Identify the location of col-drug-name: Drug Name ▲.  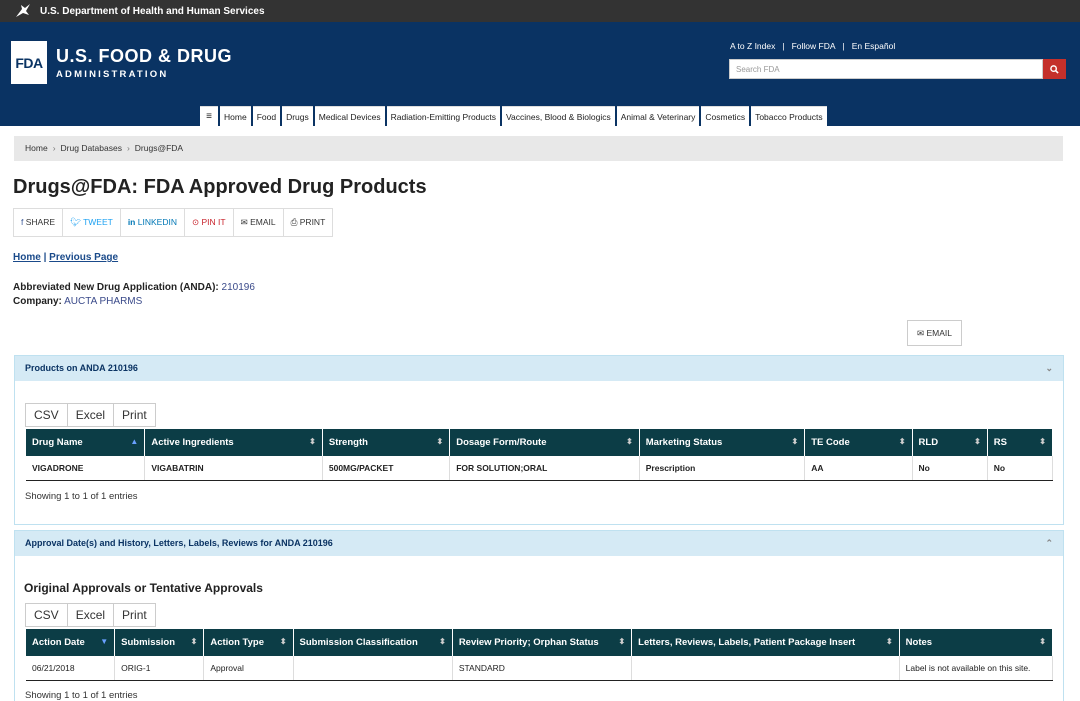
(86, 442).